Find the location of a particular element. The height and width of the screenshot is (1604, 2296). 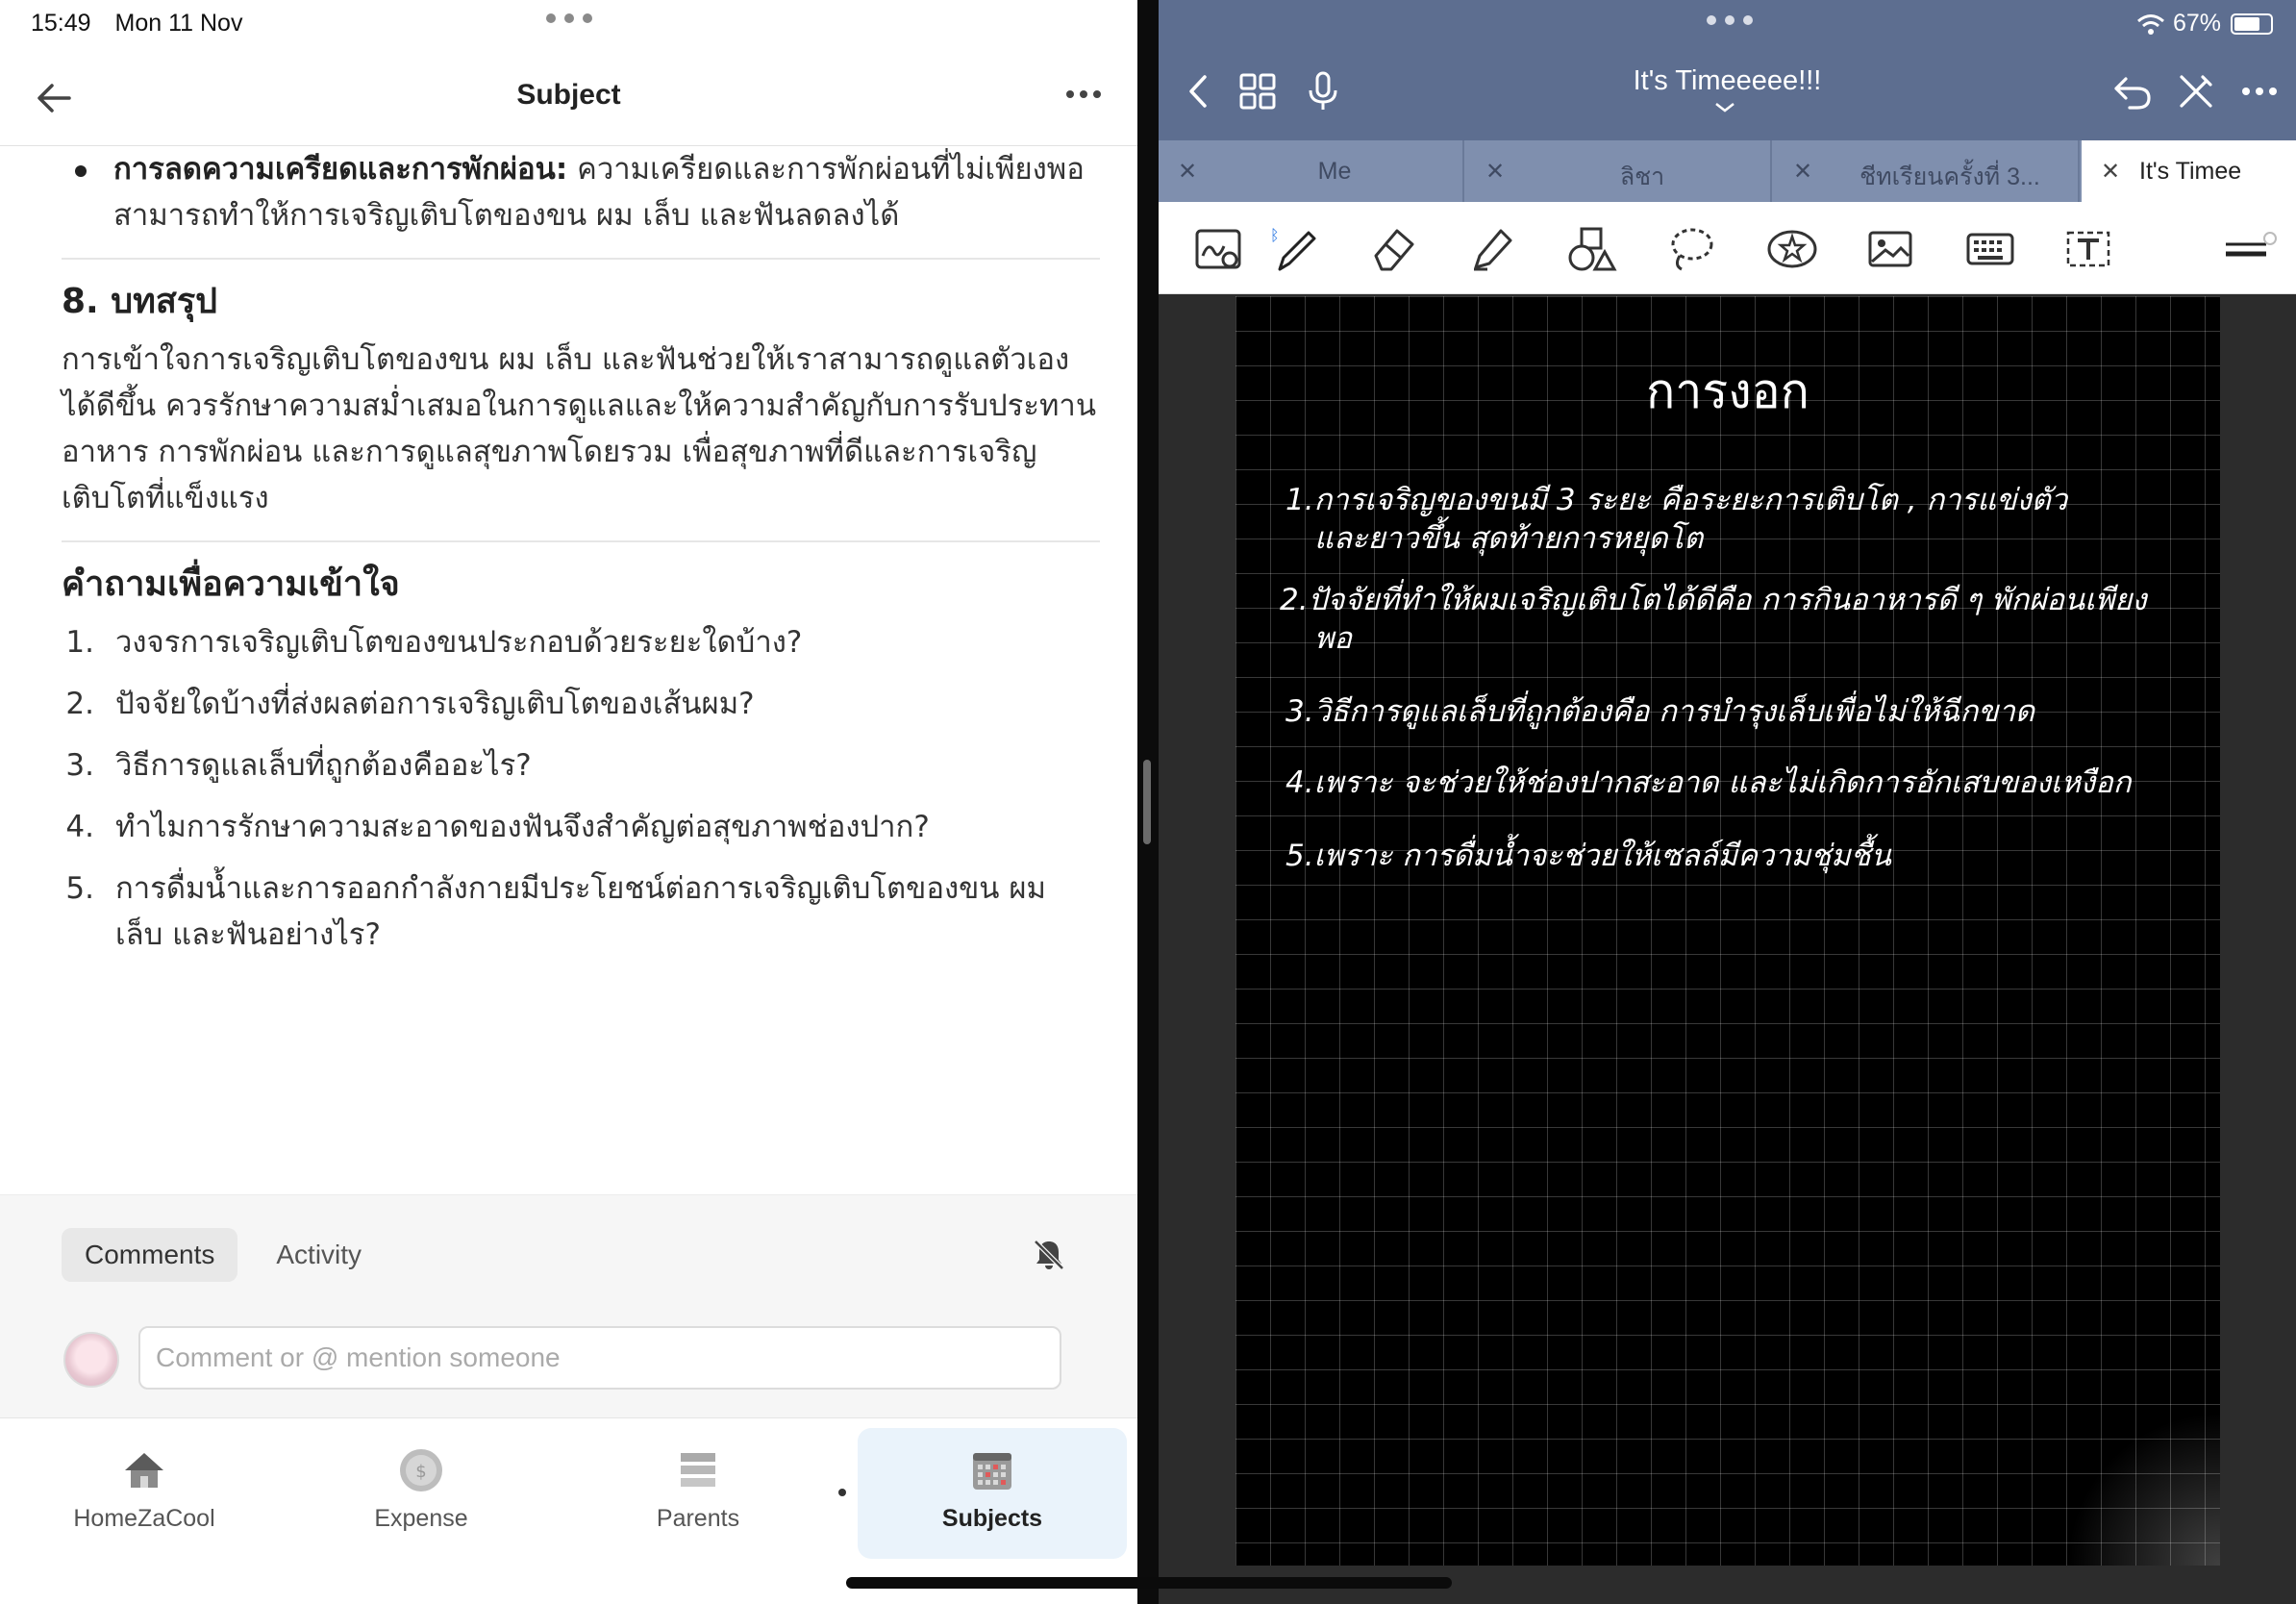

tab-activity: Activity is located at coordinates (319, 1255).